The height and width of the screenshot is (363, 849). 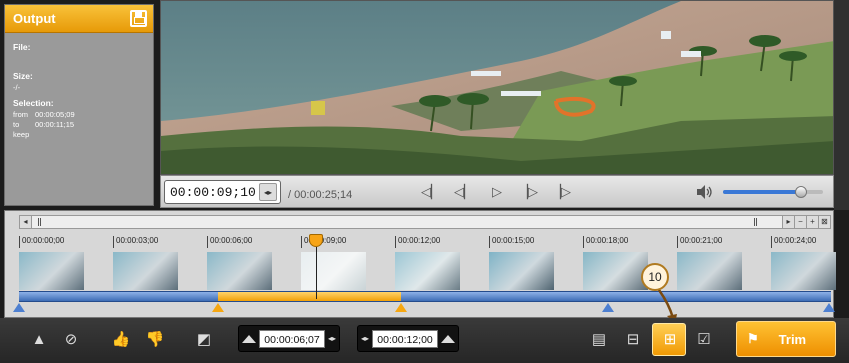 I want to click on volume-slider, so click(x=773, y=192).